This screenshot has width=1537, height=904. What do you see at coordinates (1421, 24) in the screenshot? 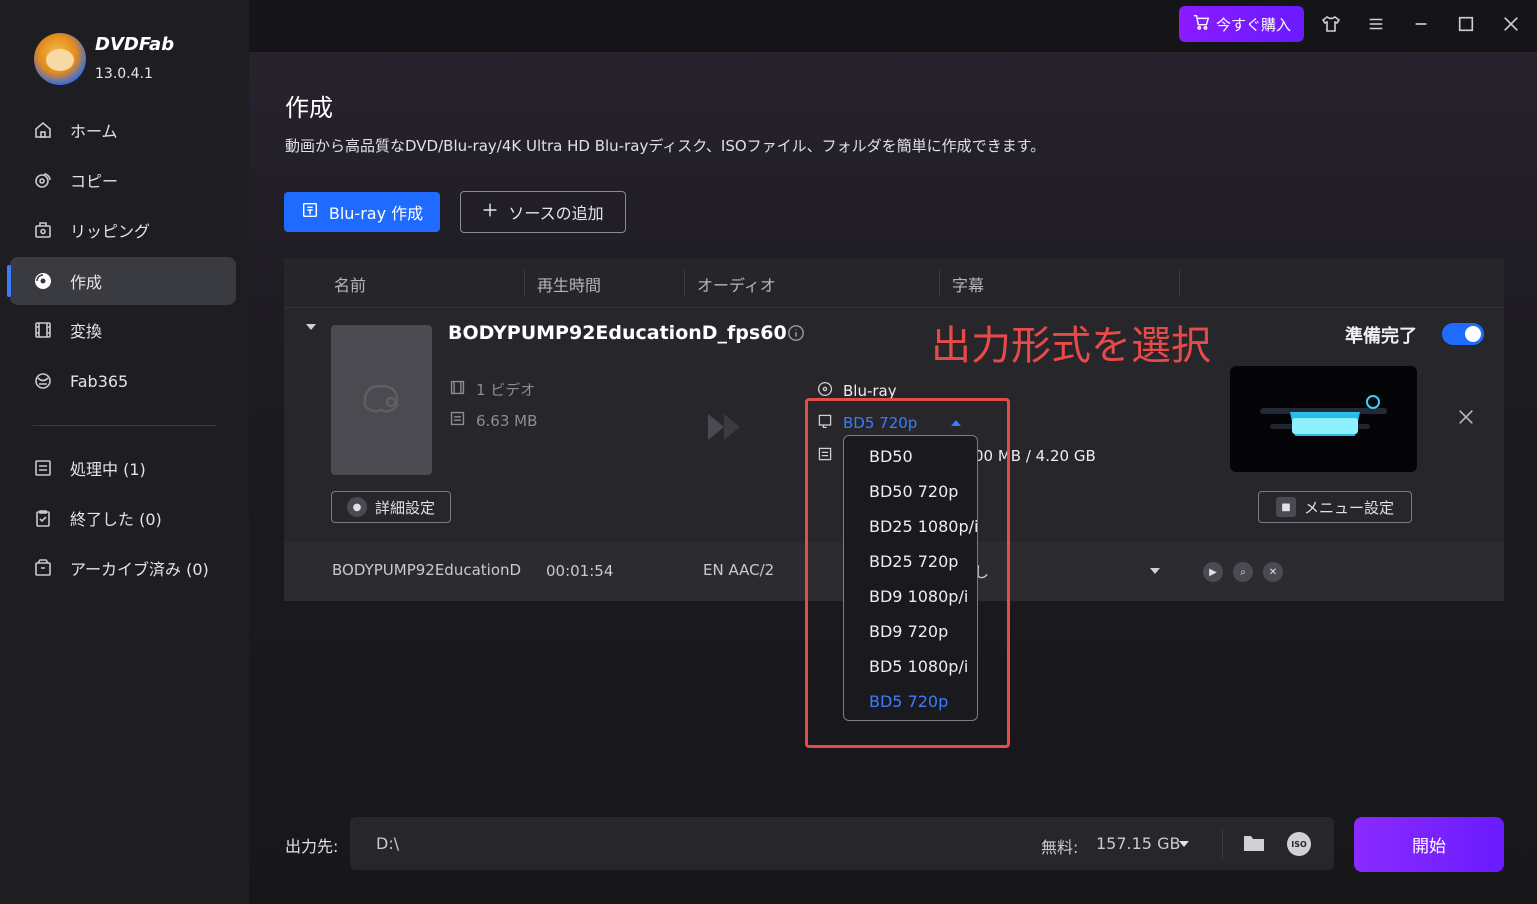
I see `minimize-icon` at bounding box center [1421, 24].